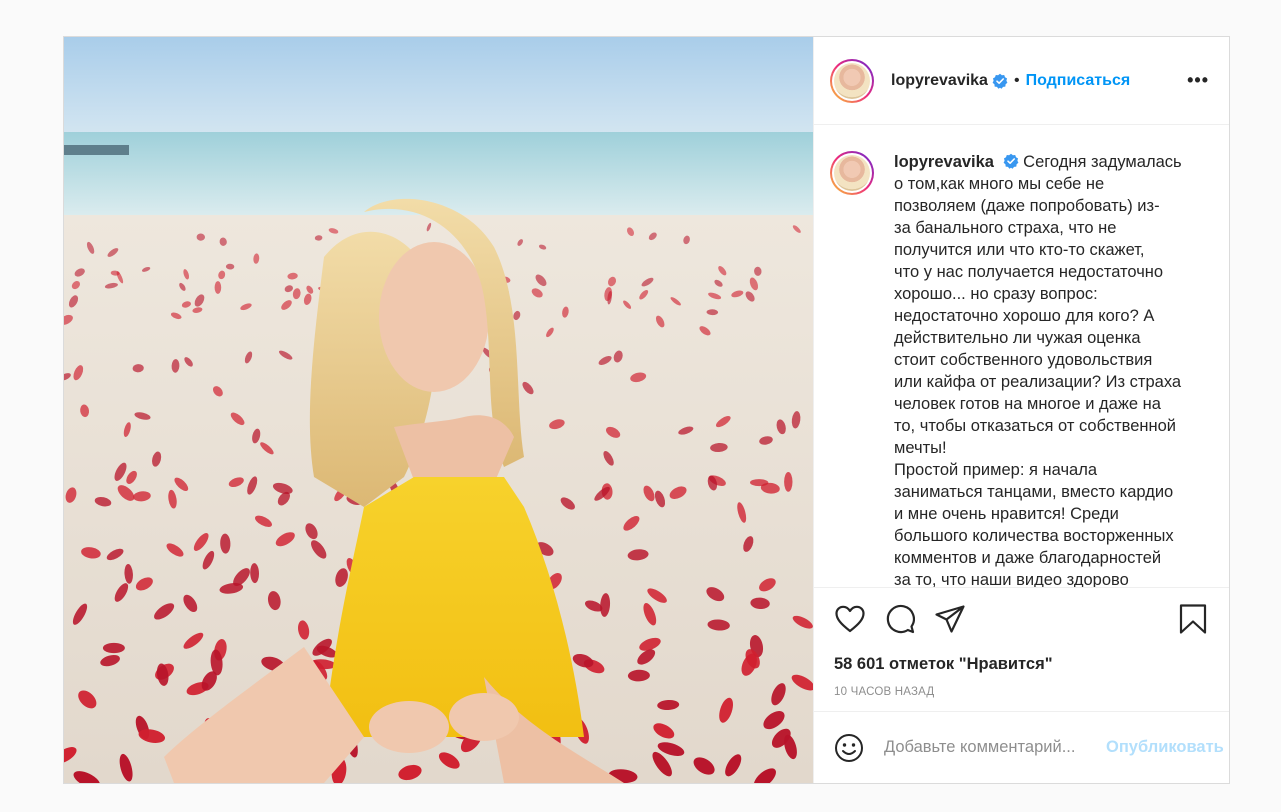  What do you see at coordinates (1028, 558) in the screenshot?
I see `caption-line: комментов и даже благодарностей` at bounding box center [1028, 558].